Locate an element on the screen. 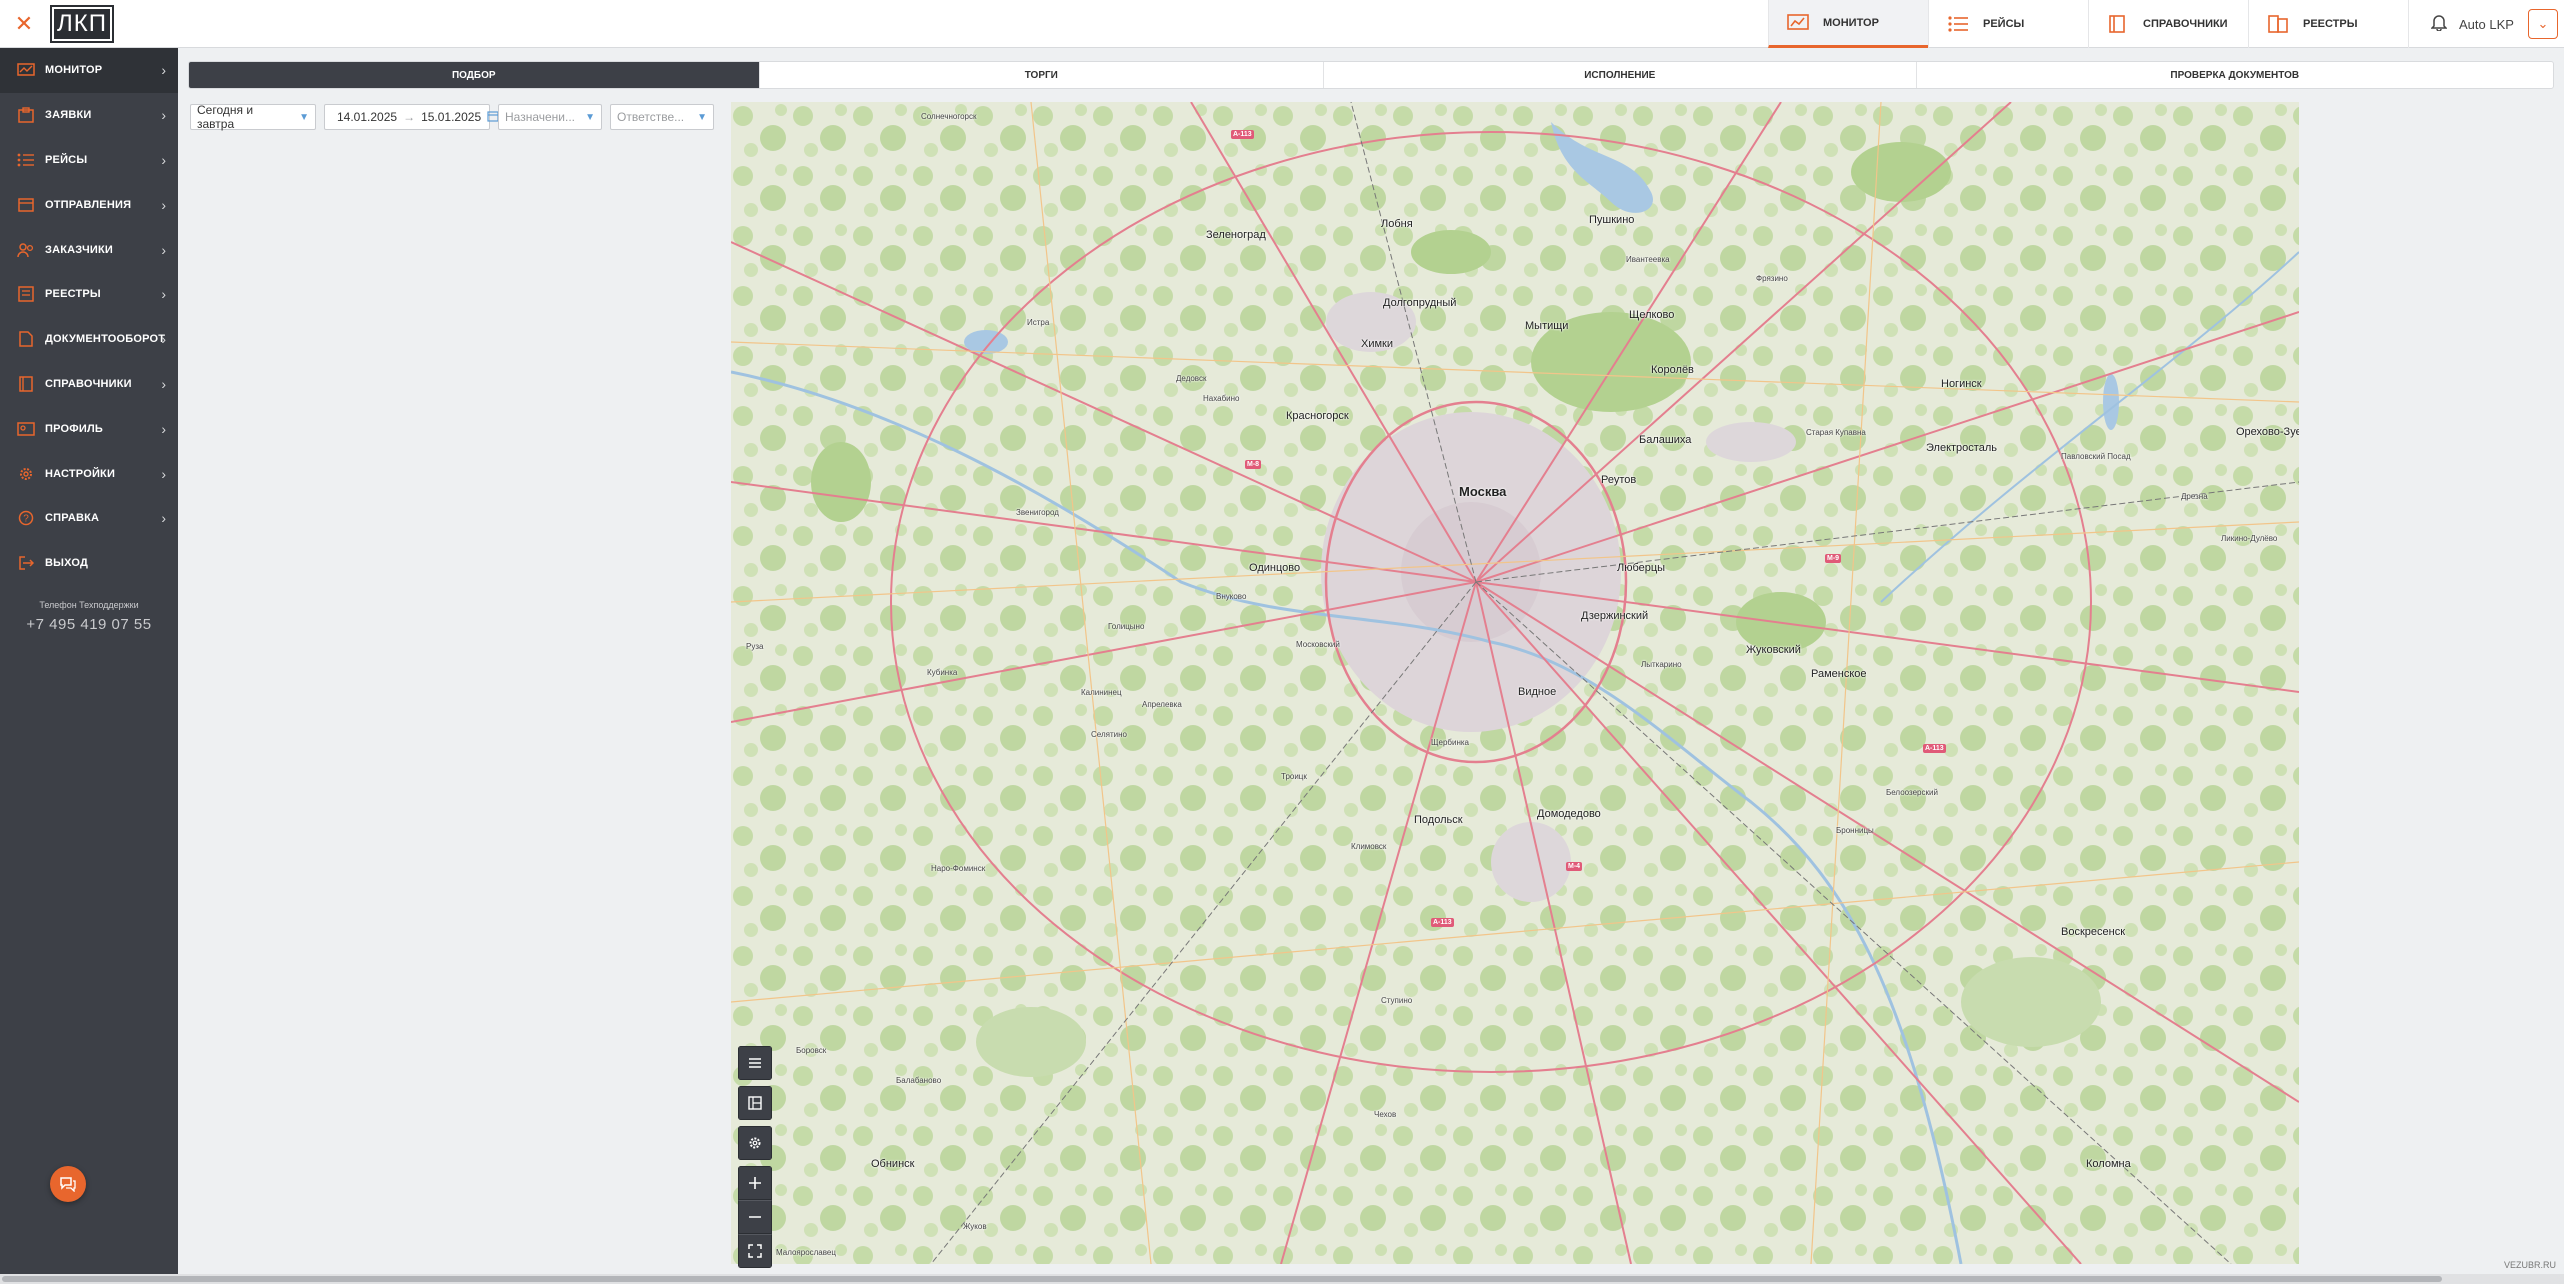 This screenshot has width=2564, height=1284. map-city-label: Обнинск is located at coordinates (893, 1164).